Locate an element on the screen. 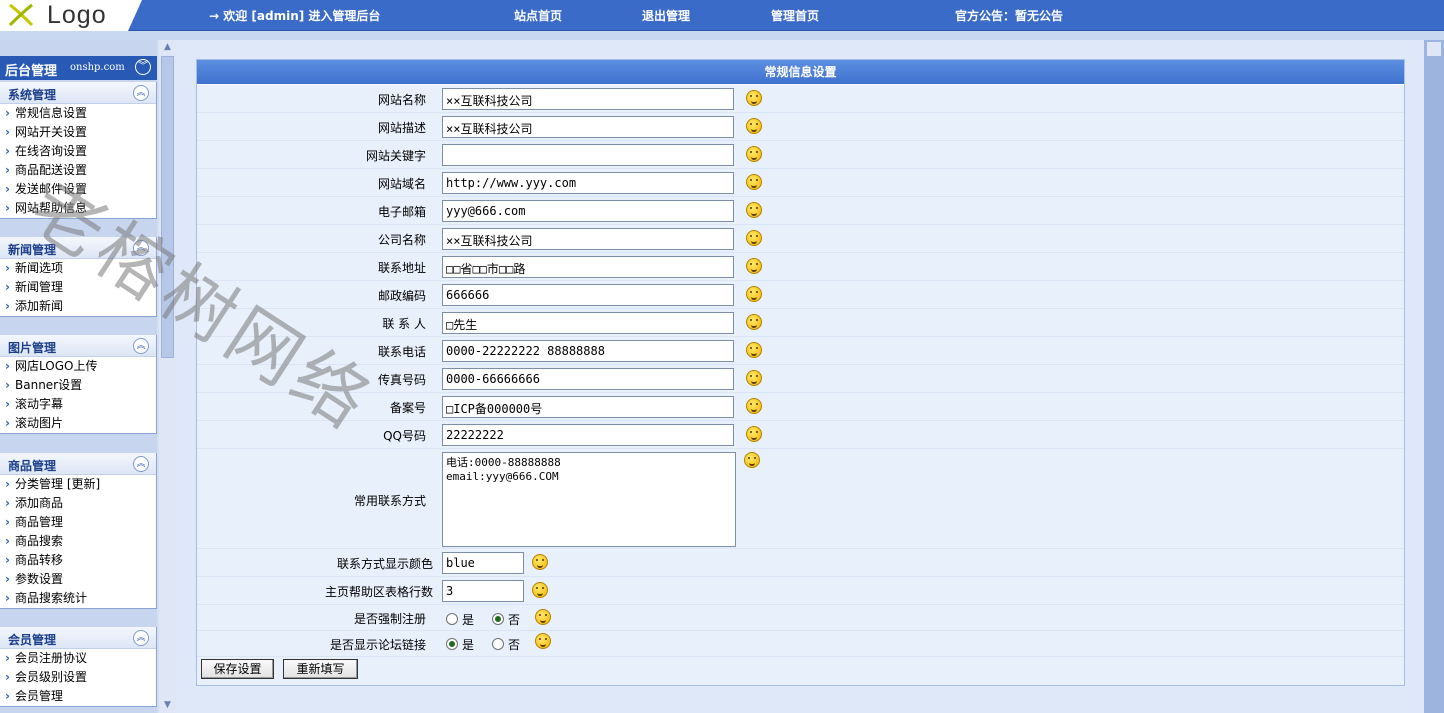 The width and height of the screenshot is (1444, 713). scroll-up-arrow-icon: ▲ is located at coordinates (167, 47).